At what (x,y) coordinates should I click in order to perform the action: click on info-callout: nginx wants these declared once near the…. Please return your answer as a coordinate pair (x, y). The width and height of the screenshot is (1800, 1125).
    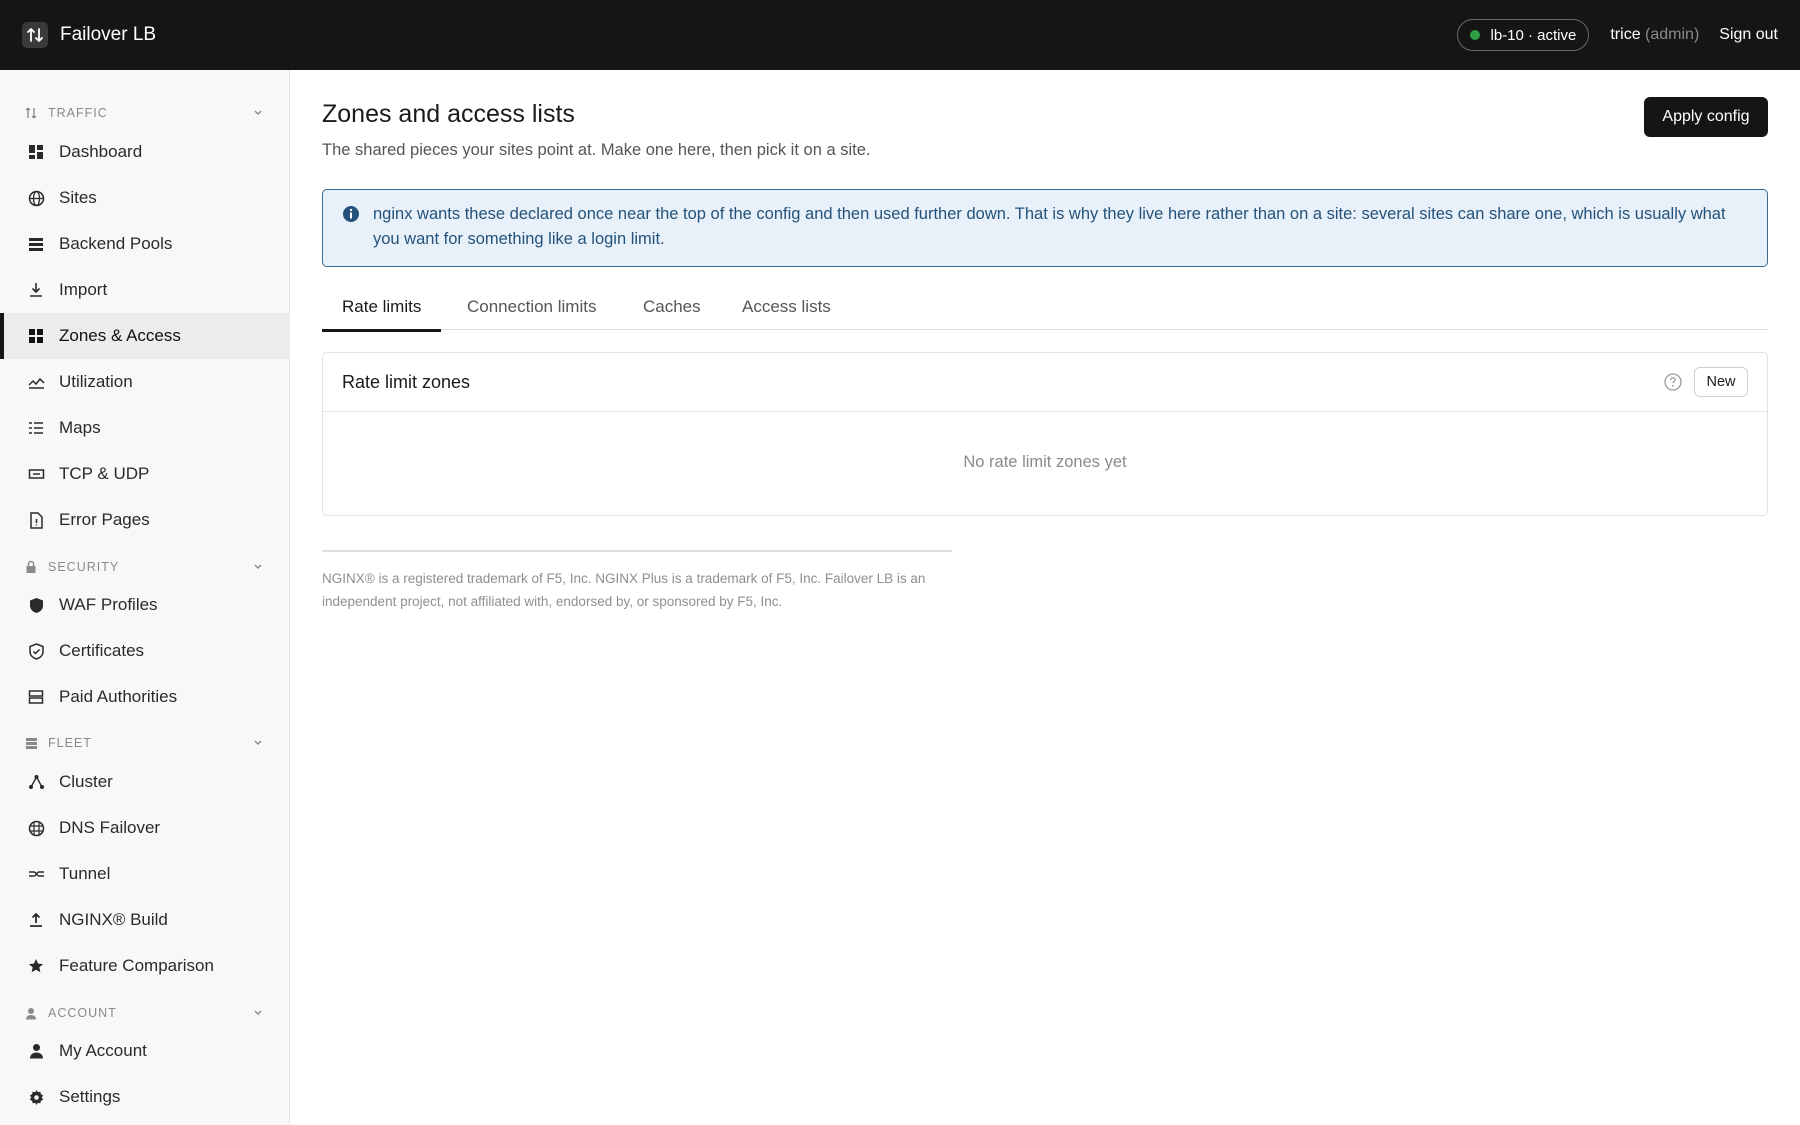
    Looking at the image, I should click on (1045, 228).